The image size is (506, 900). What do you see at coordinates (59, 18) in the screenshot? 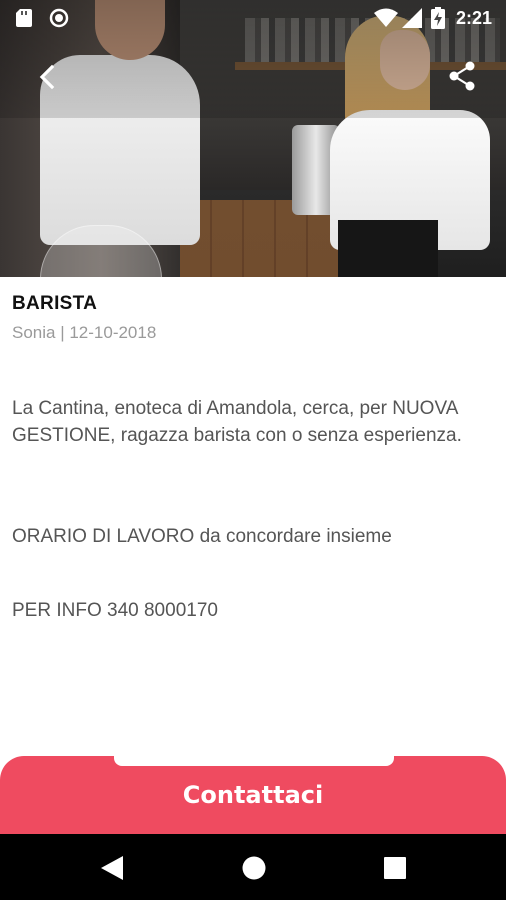
I see `record-icon` at bounding box center [59, 18].